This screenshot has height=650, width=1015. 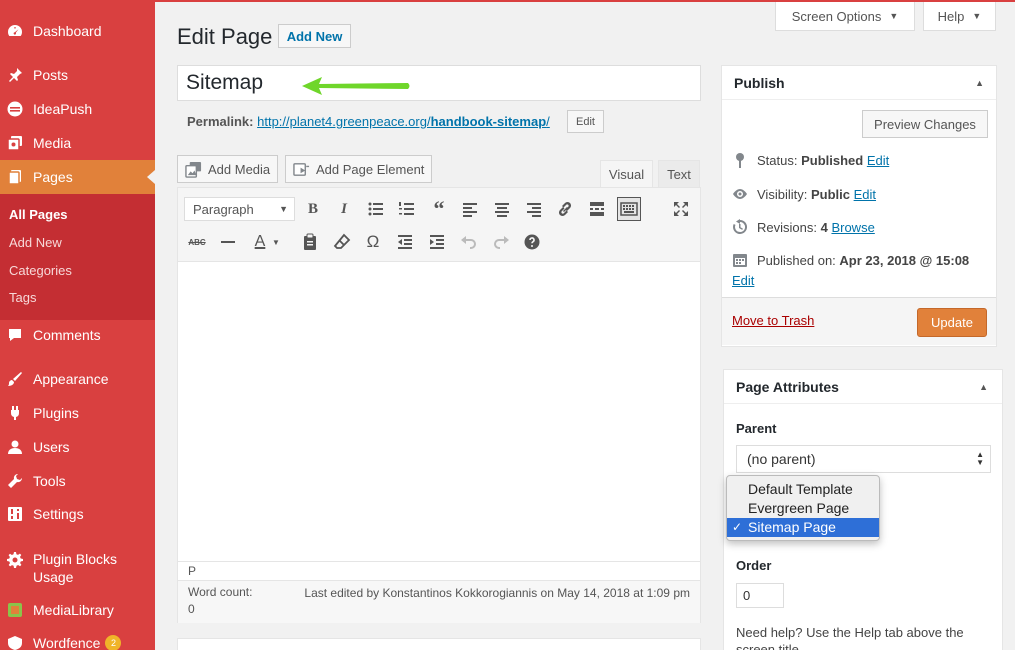 What do you see at coordinates (77, 610) in the screenshot?
I see `sidebar-item-medialibrary: MediaLibrary` at bounding box center [77, 610].